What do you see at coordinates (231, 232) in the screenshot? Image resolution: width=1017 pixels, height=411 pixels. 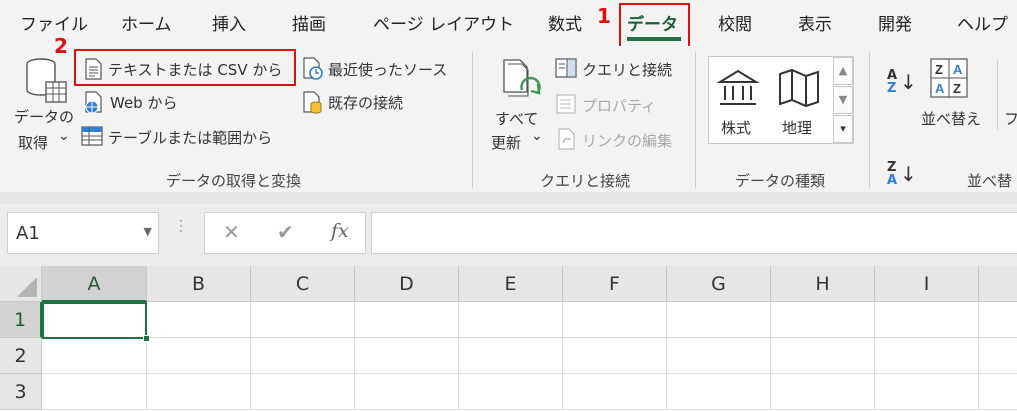 I see `cancel-icon: ✕` at bounding box center [231, 232].